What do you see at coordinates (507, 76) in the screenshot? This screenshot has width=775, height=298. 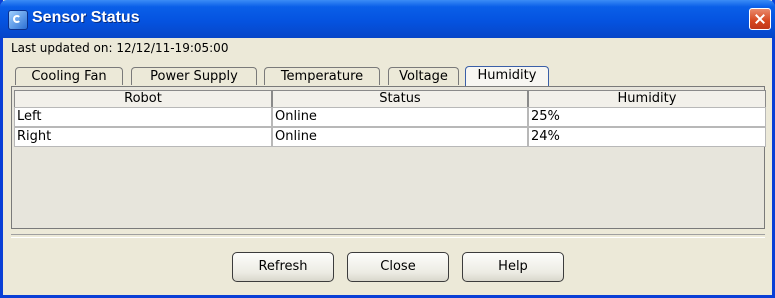 I see `tab-humidity: Humidity` at bounding box center [507, 76].